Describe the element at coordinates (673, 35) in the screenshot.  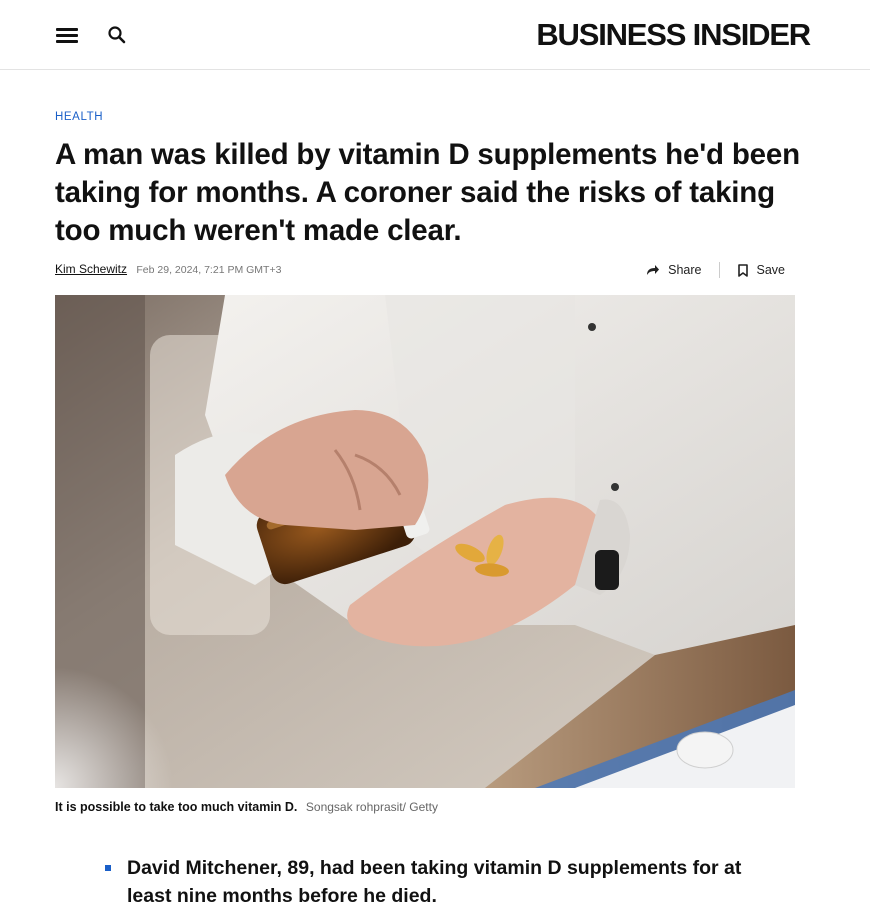
I see `site-logo: BUSINESS INSIDER` at that location.